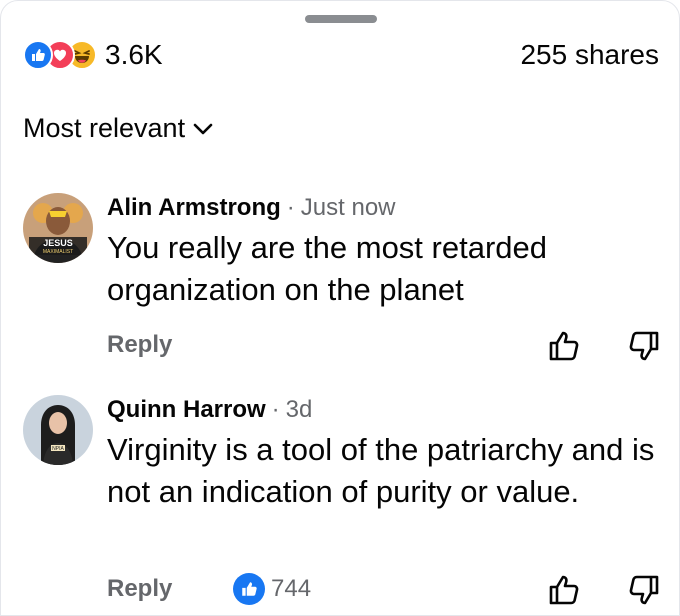 Image resolution: width=680 pixels, height=616 pixels. What do you see at coordinates (341, 19) in the screenshot?
I see `drag-handle` at bounding box center [341, 19].